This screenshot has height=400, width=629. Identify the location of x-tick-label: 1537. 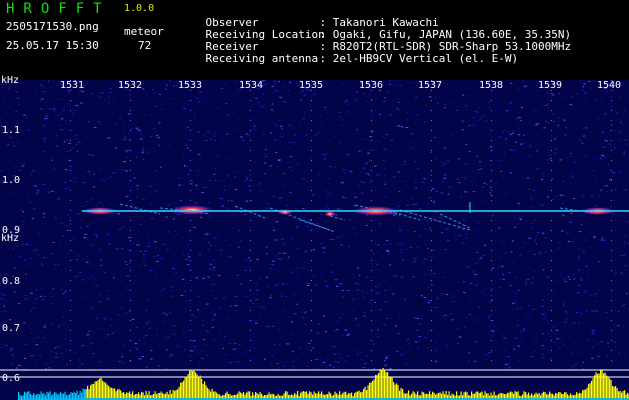
(430, 85).